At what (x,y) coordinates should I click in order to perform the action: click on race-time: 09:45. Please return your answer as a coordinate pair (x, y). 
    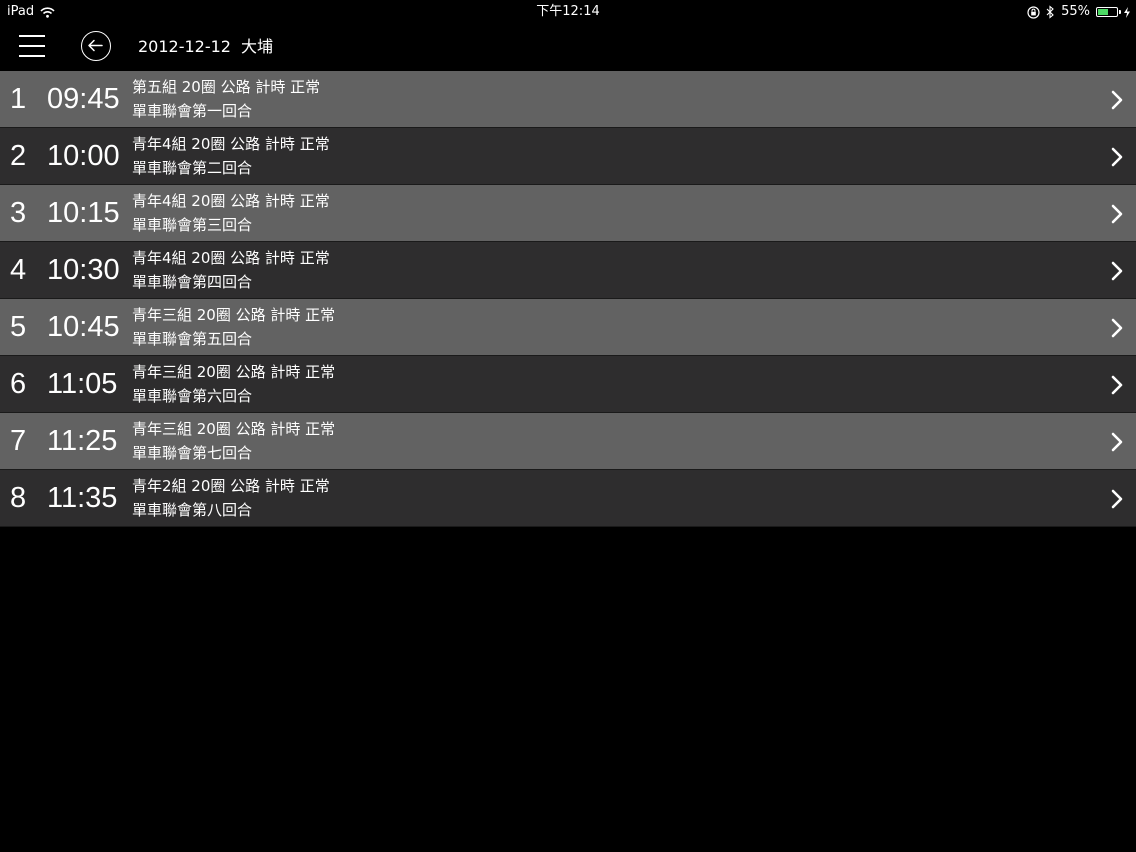
    Looking at the image, I should click on (83, 99).